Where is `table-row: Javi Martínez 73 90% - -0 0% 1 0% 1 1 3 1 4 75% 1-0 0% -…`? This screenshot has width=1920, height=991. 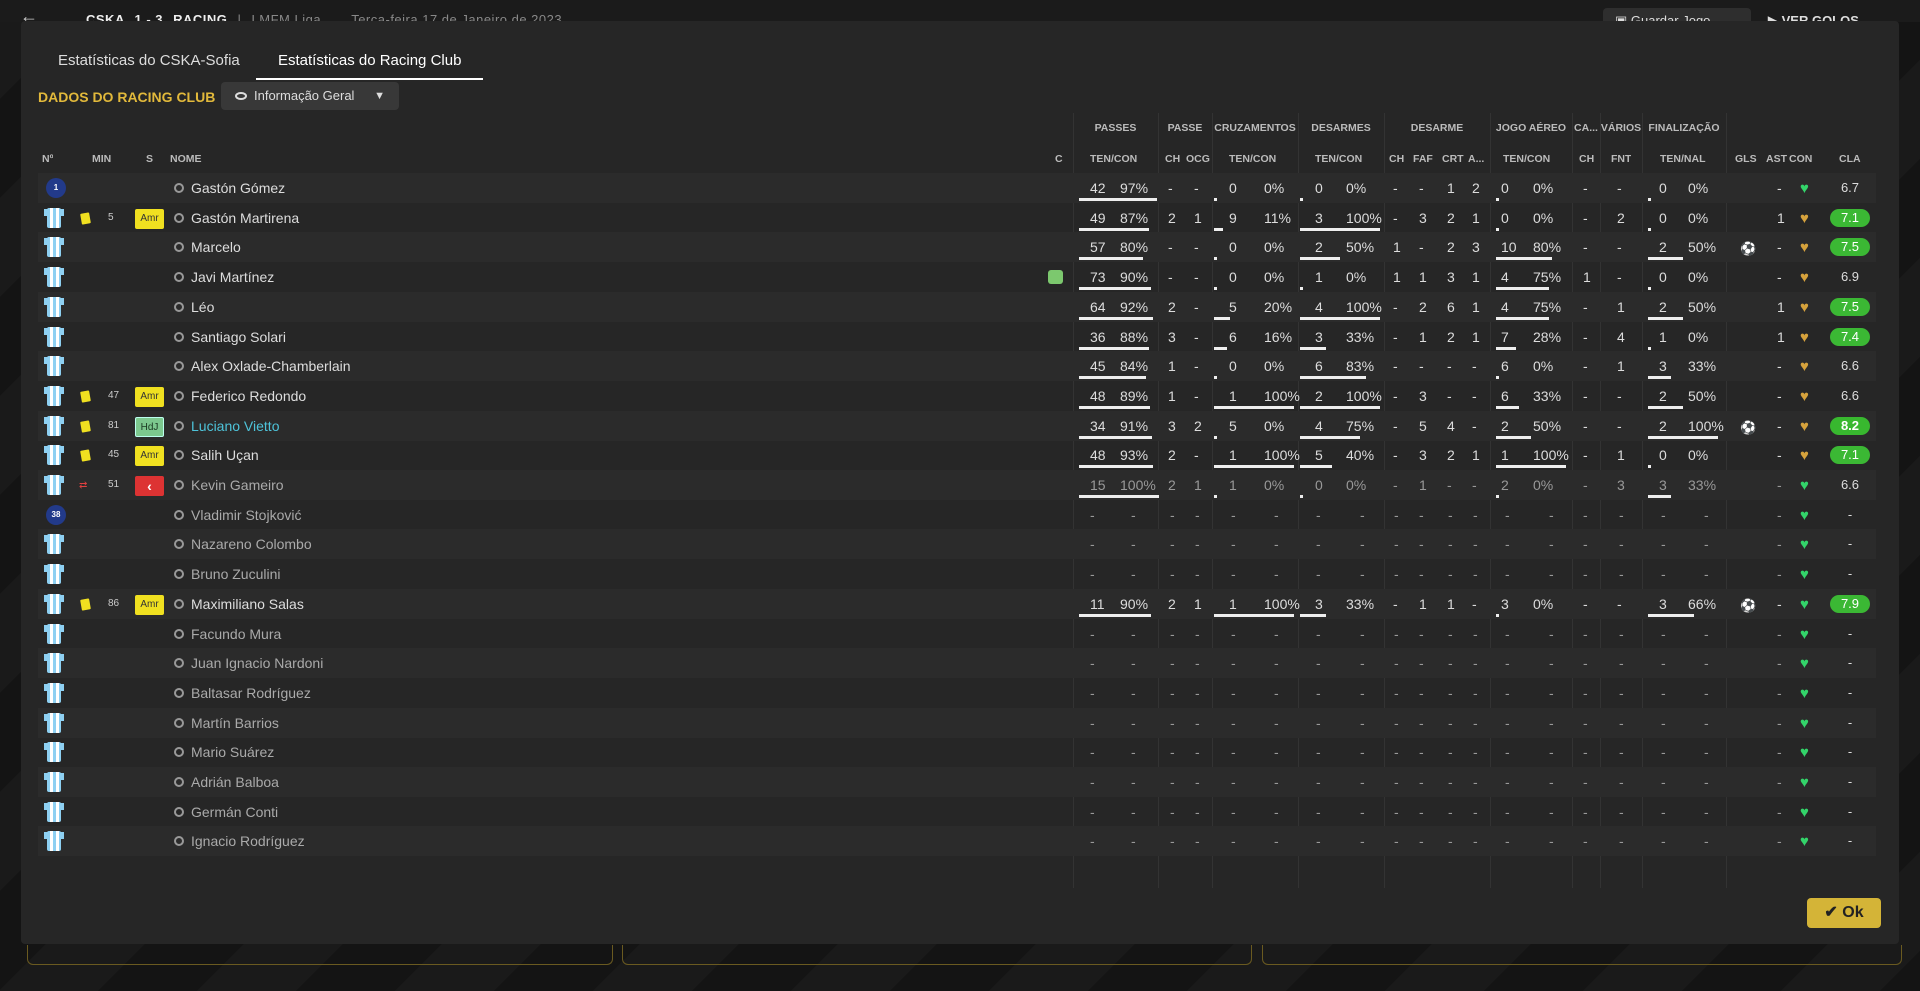
table-row: Javi Martínez 73 90% - -0 0% 1 0% 1 1 3 1 4 75% 1-0 0% -… is located at coordinates (957, 277).